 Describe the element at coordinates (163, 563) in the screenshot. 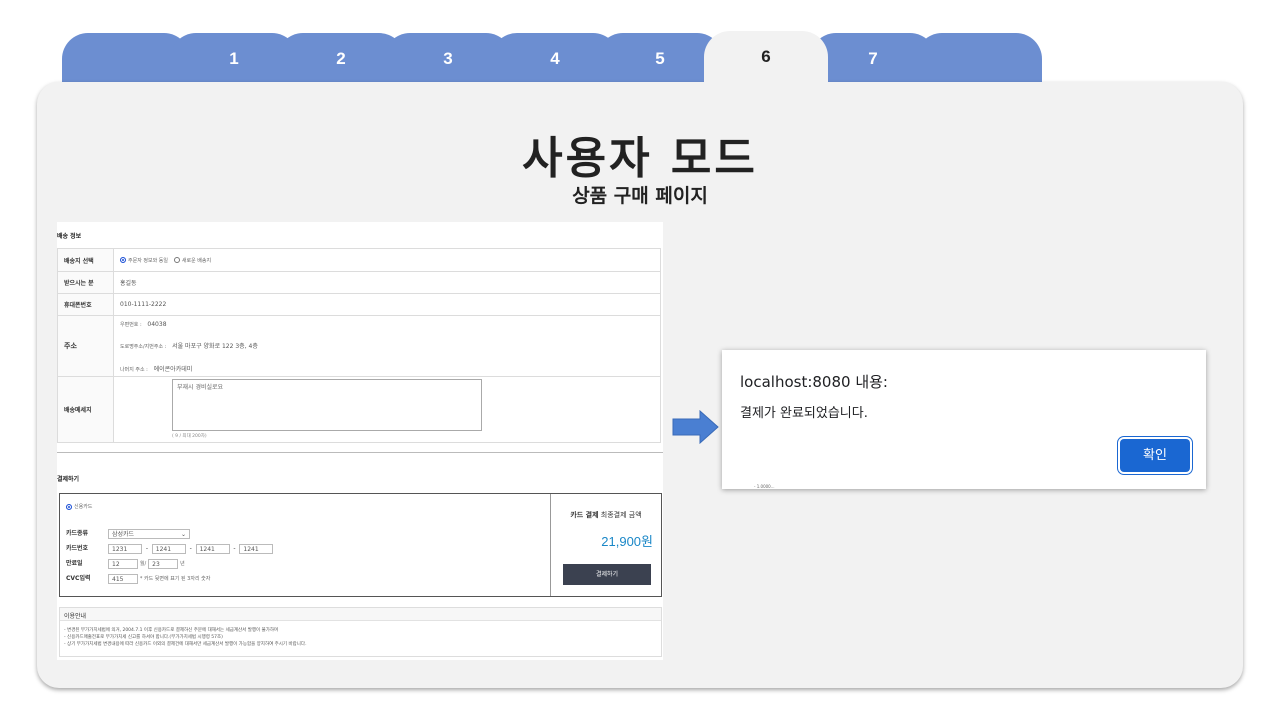

I see `expiry-year-field: 23` at that location.